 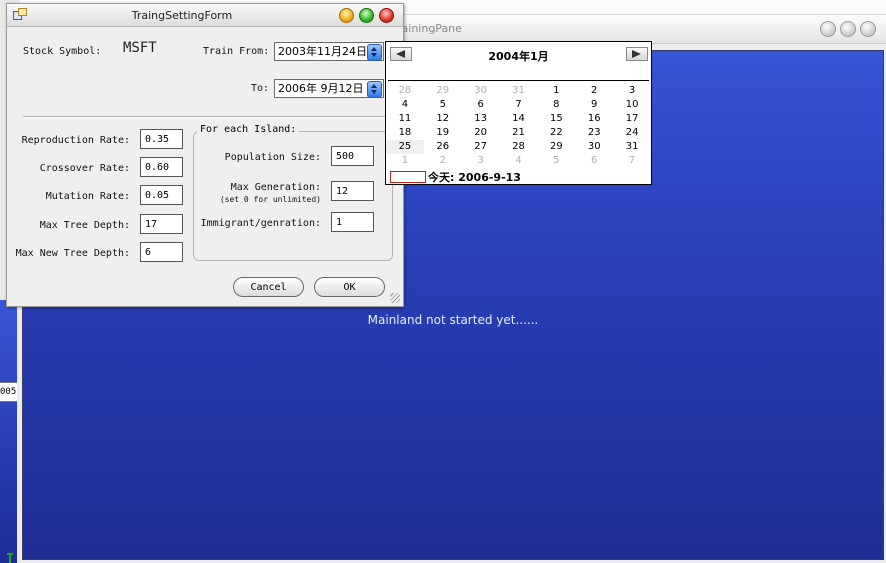 I want to click on crossover-rate-label: Crossover Rate:, so click(x=84, y=168).